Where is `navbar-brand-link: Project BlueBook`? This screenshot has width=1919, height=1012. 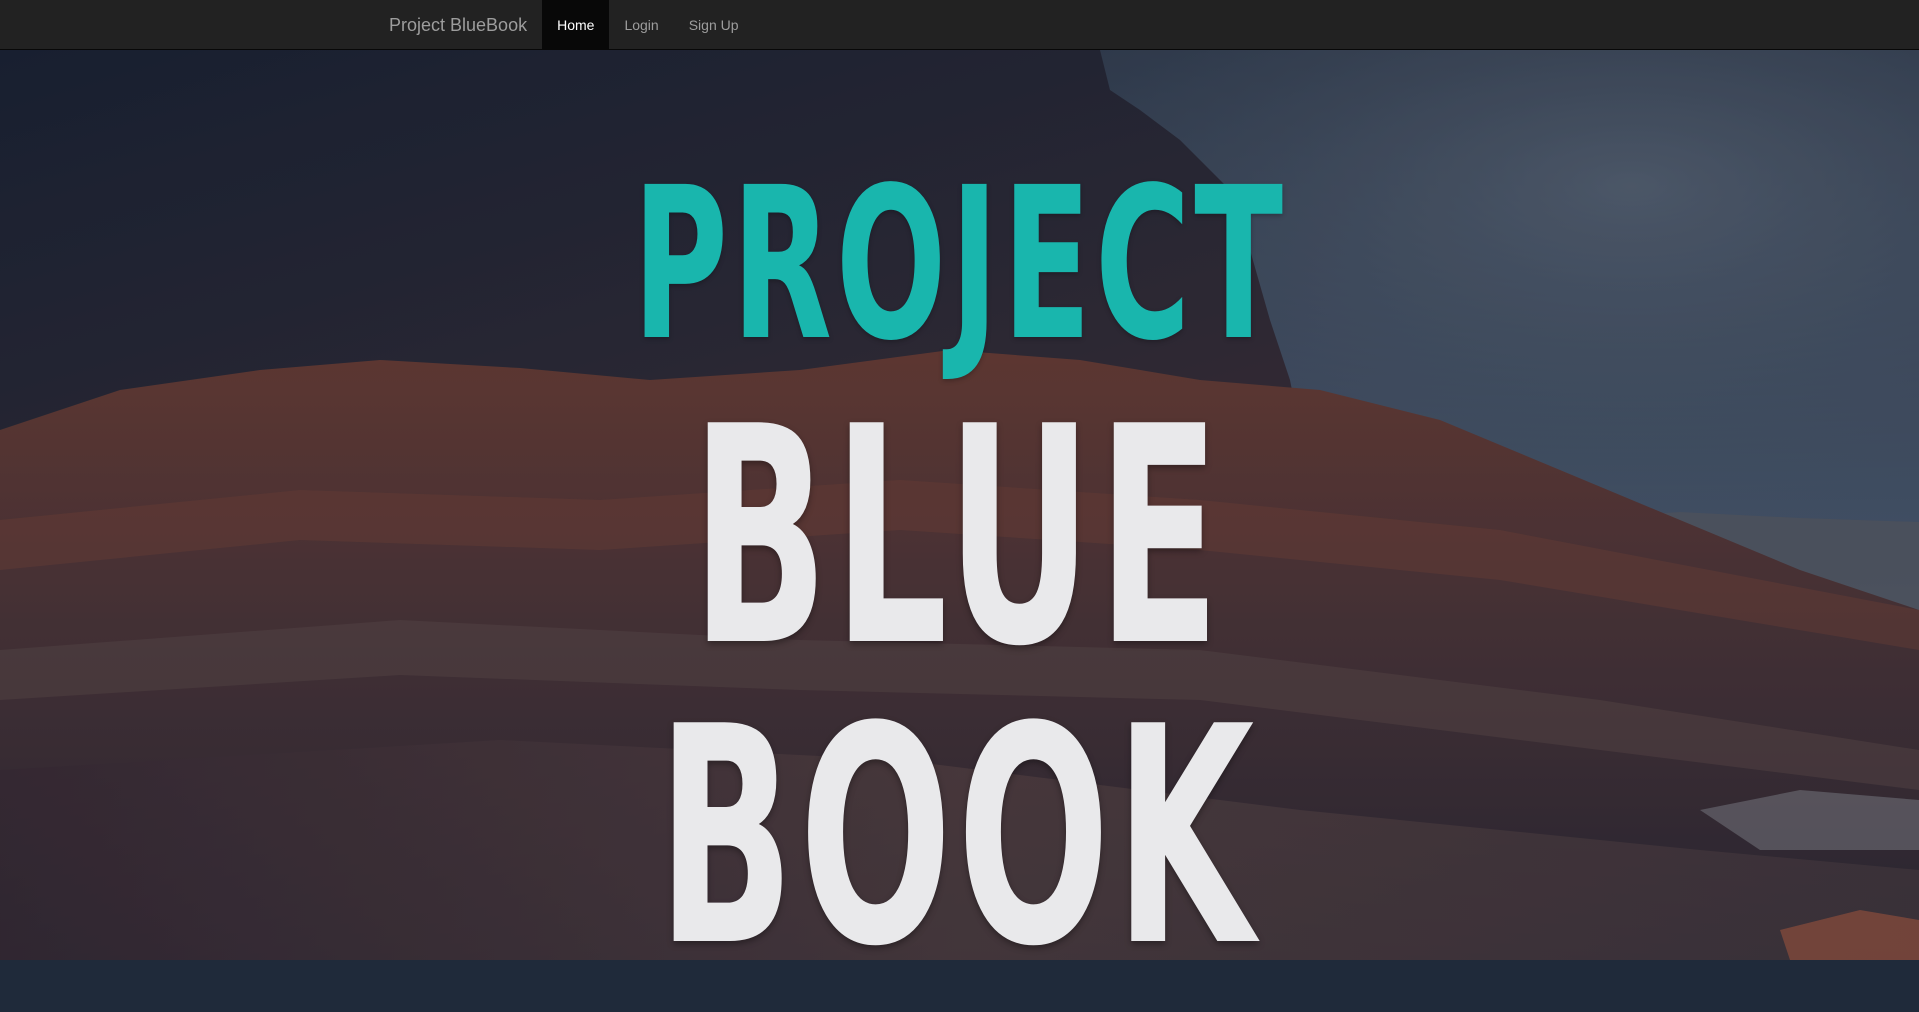 navbar-brand-link: Project BlueBook is located at coordinates (458, 25).